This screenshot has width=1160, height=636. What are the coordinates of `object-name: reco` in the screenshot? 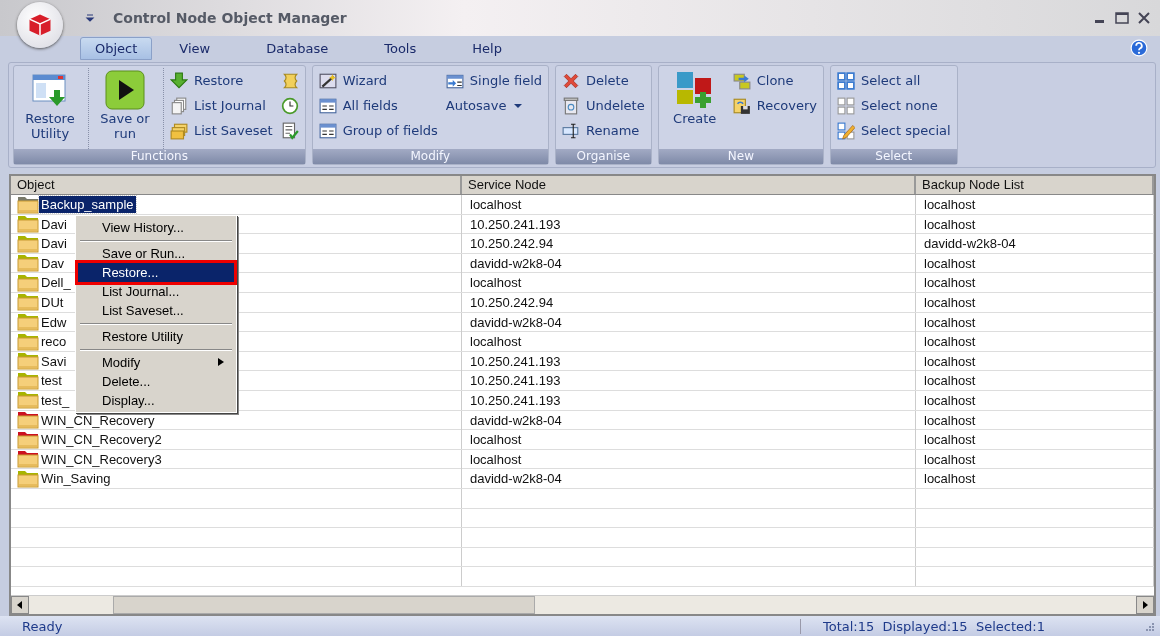 It's located at (54, 342).